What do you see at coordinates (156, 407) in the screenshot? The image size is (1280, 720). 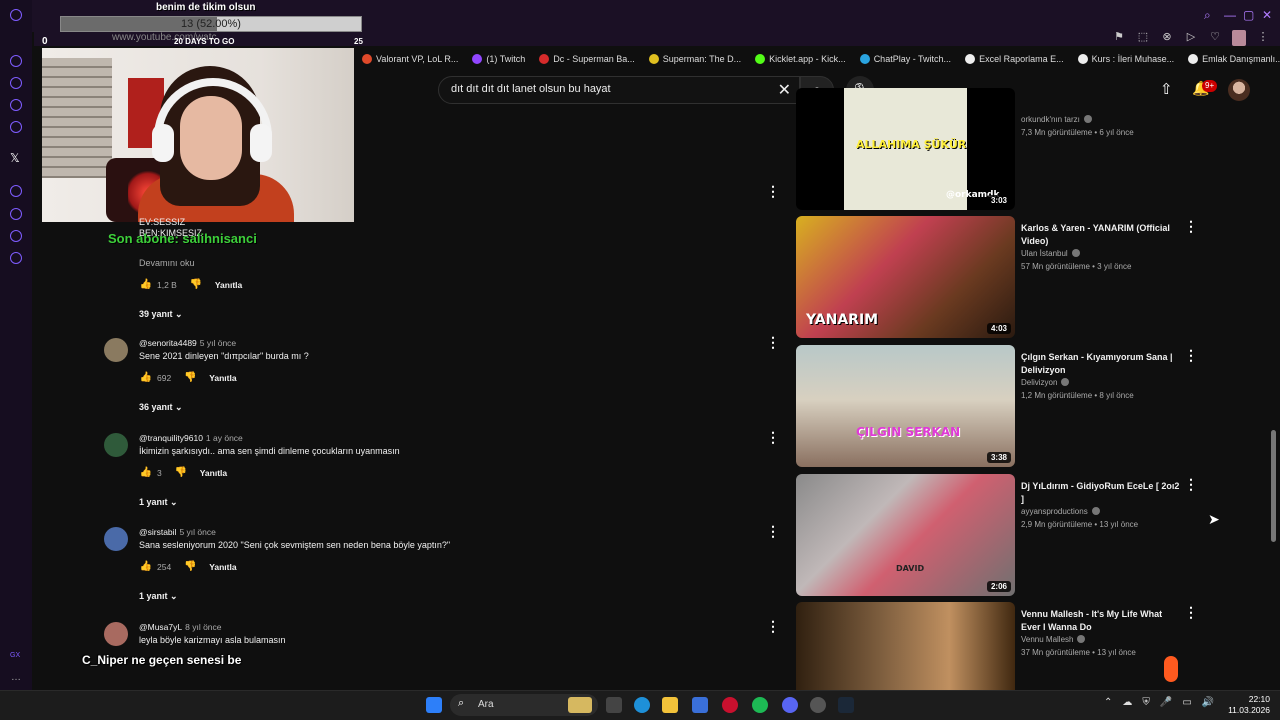 I see `replies-count: 36 yanıt` at bounding box center [156, 407].